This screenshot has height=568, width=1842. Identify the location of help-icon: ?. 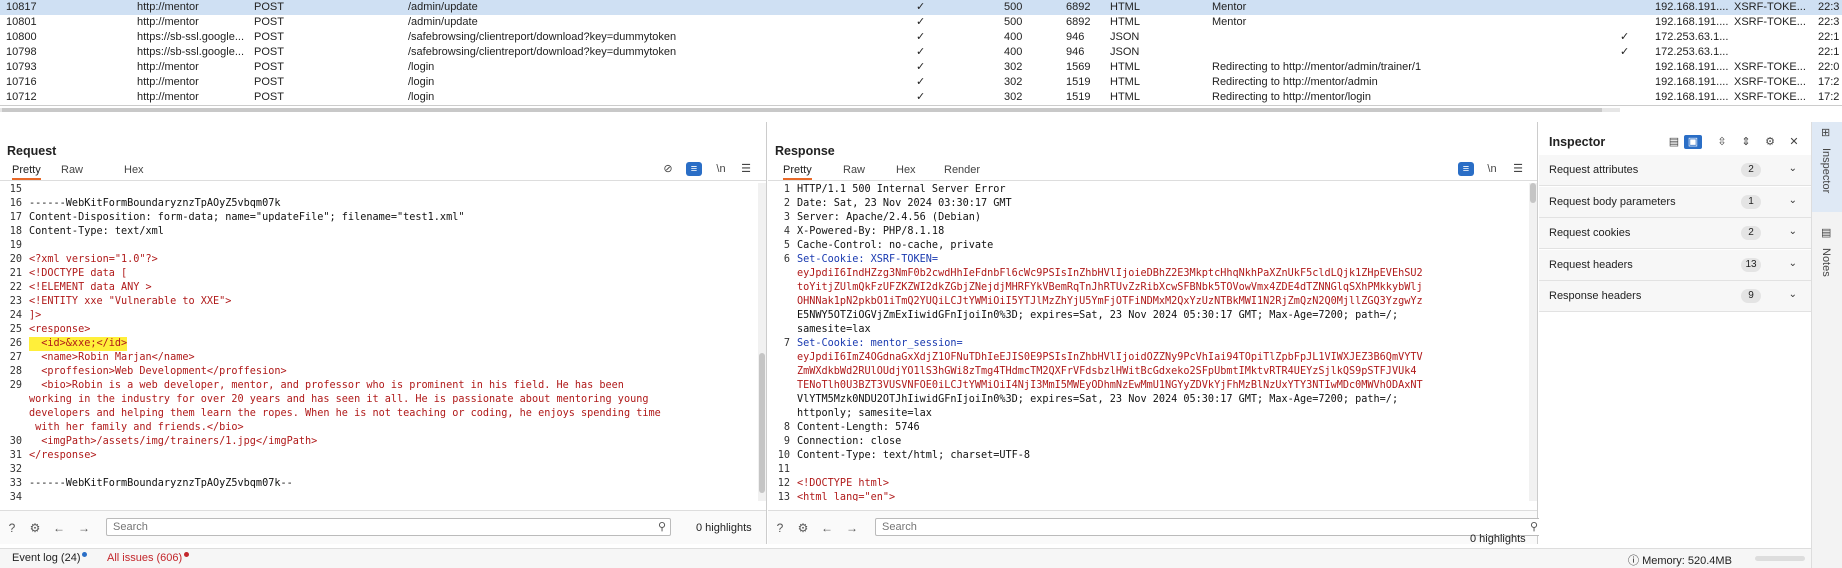
(12, 528).